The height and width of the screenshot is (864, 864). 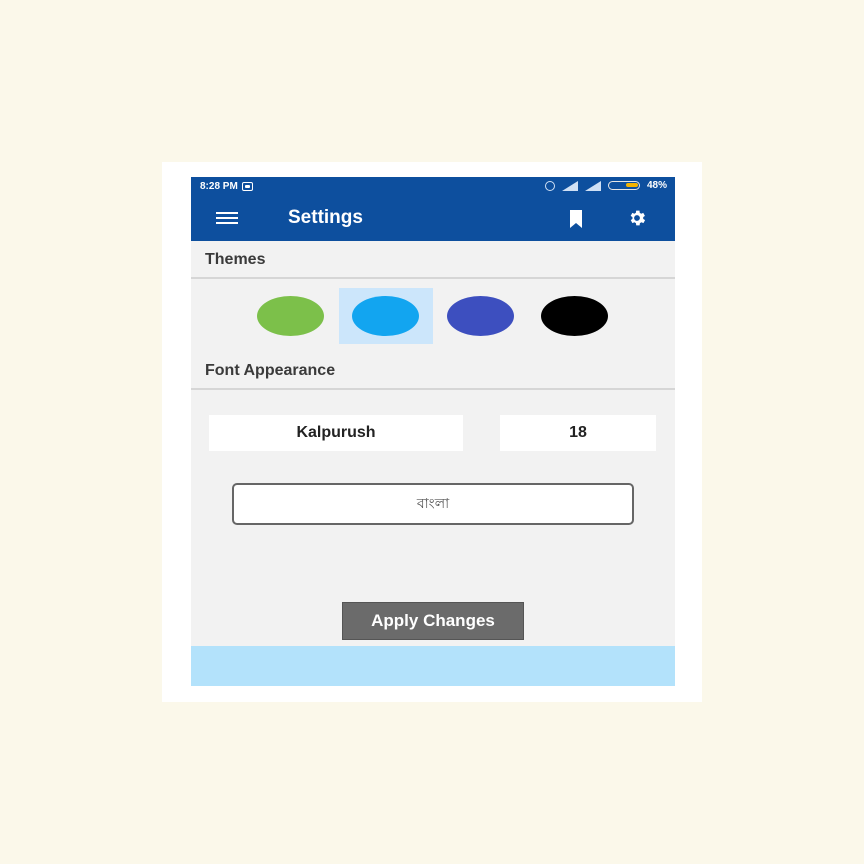 What do you see at coordinates (656, 185) in the screenshot?
I see `battery-percent: 48%` at bounding box center [656, 185].